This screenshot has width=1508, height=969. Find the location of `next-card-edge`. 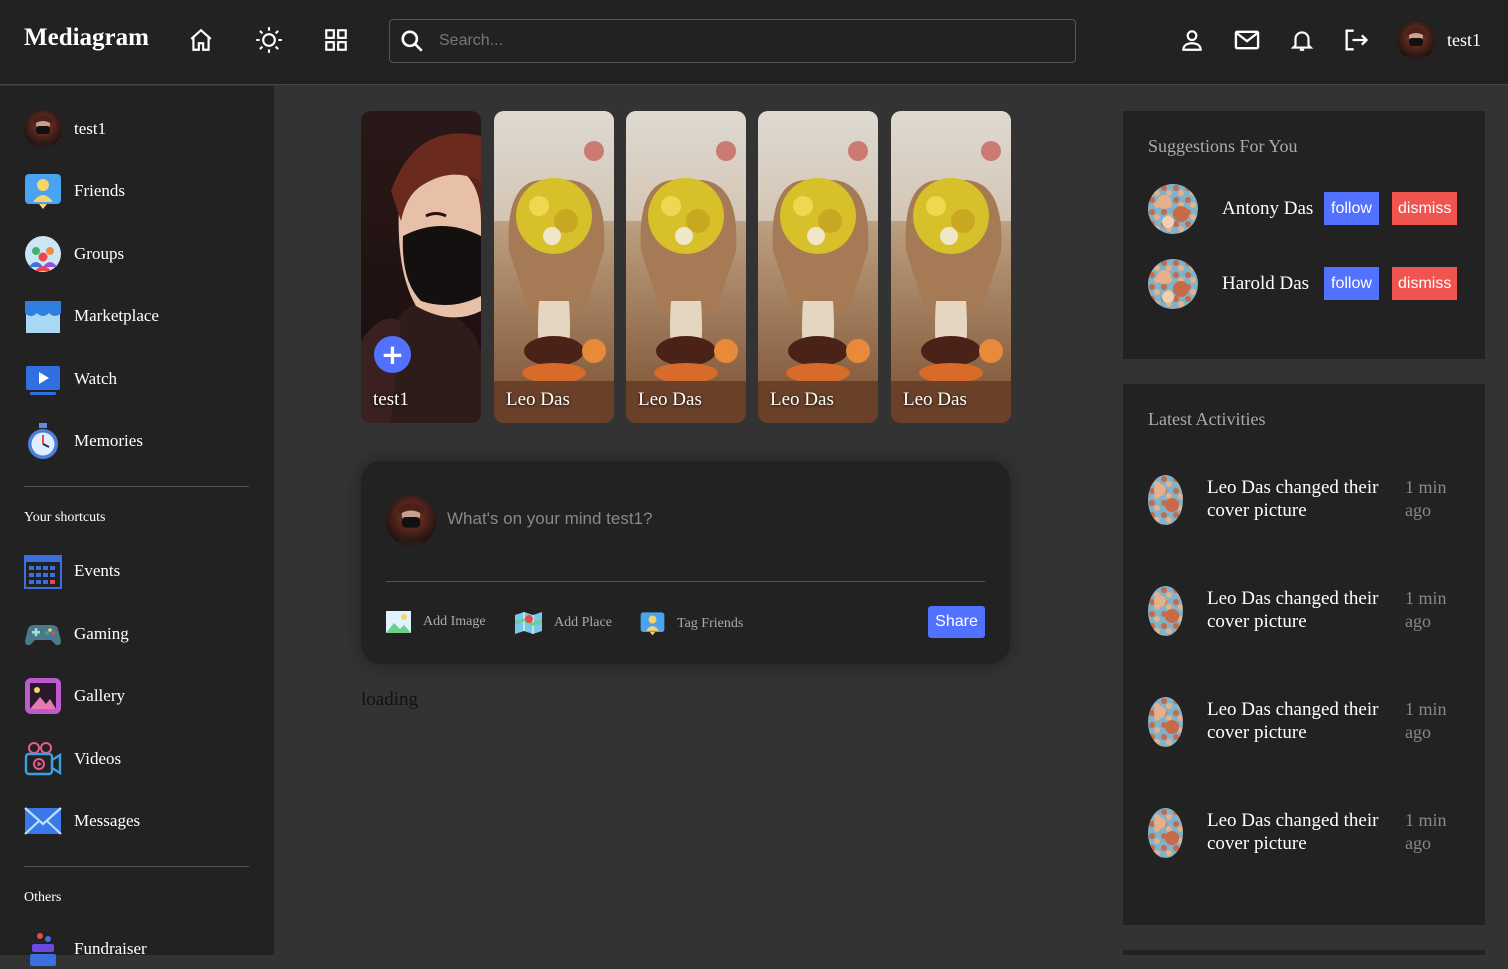

next-card-edge is located at coordinates (1304, 952).